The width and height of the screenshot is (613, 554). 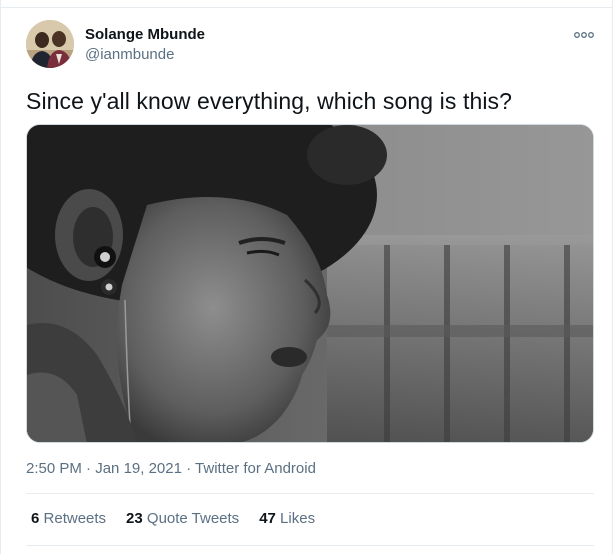 What do you see at coordinates (50, 44) in the screenshot?
I see `avatar` at bounding box center [50, 44].